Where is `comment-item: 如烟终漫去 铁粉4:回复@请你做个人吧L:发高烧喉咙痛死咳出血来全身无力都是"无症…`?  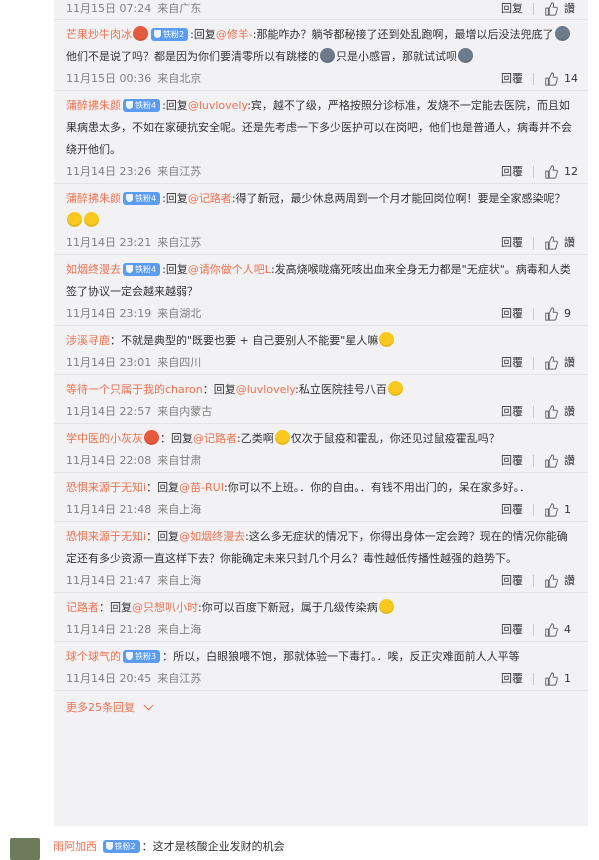
comment-item: 如烟终漫去 铁粉4:回复@请你做个人吧L:发高烧喉咙痛死咳出血来全身无力都是"无症… is located at coordinates (321, 290).